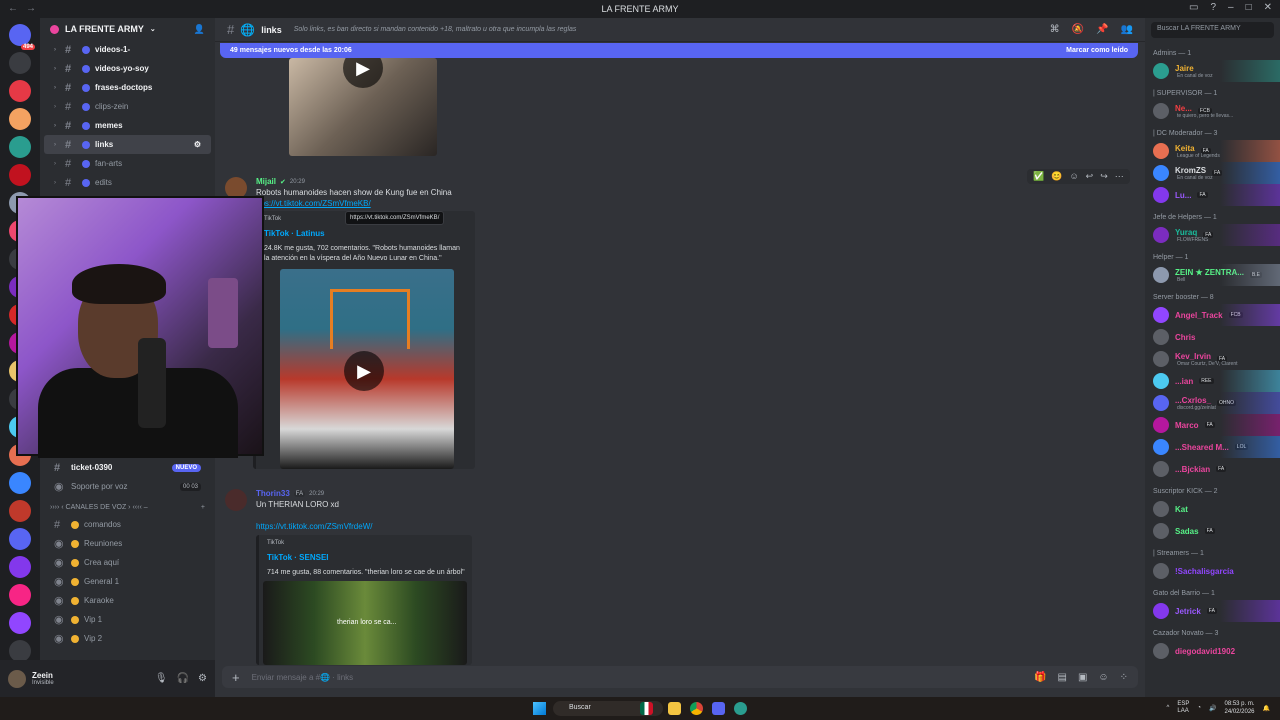  Describe the element at coordinates (1213, 7) in the screenshot. I see `help-icon: ?` at that location.